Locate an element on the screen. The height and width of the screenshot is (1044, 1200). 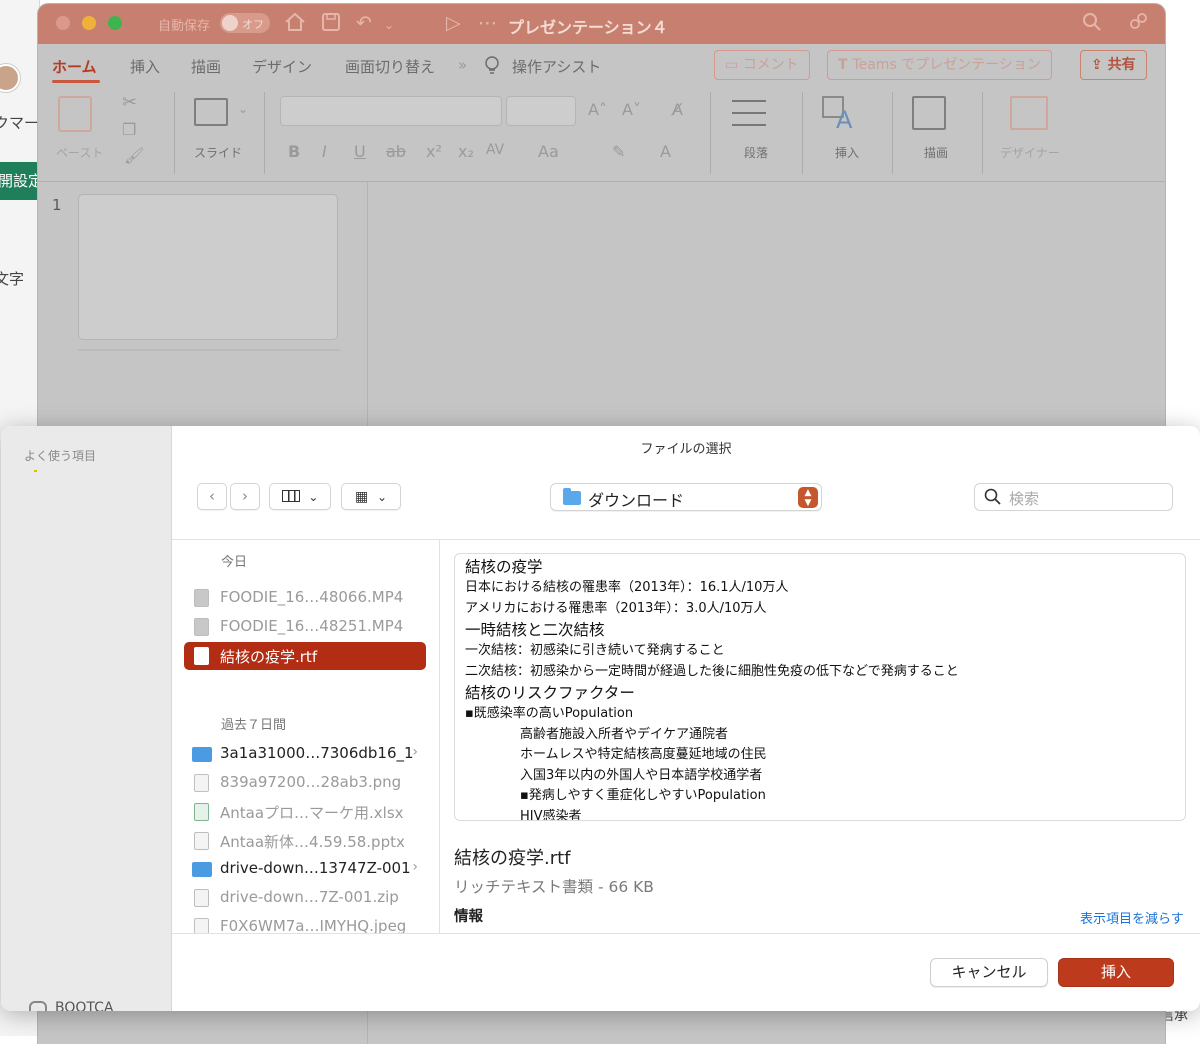
preview-heading: 結核のリスクファクター is located at coordinates (550, 693).